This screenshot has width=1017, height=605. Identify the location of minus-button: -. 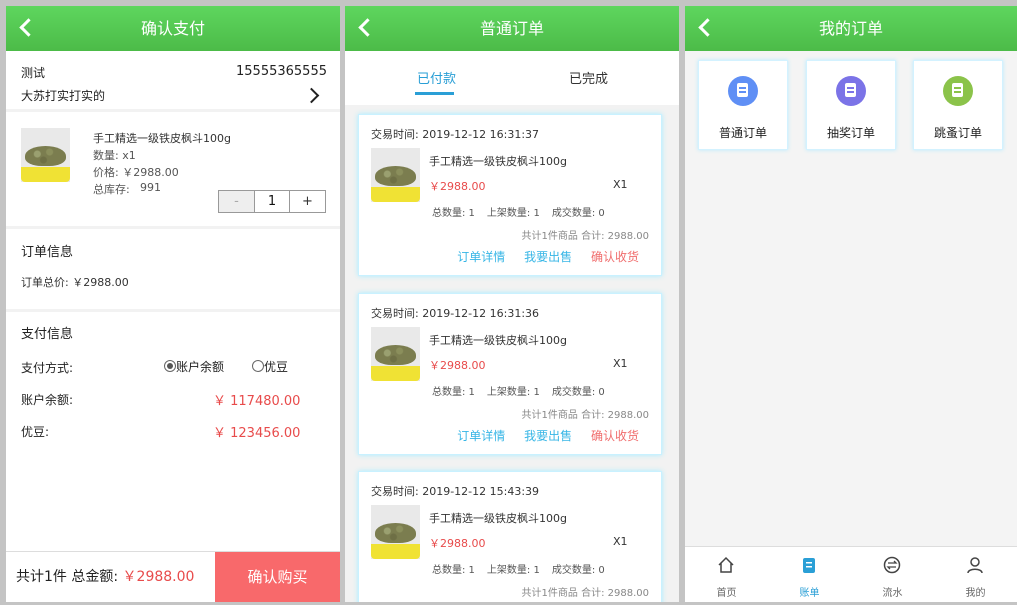
(237, 201).